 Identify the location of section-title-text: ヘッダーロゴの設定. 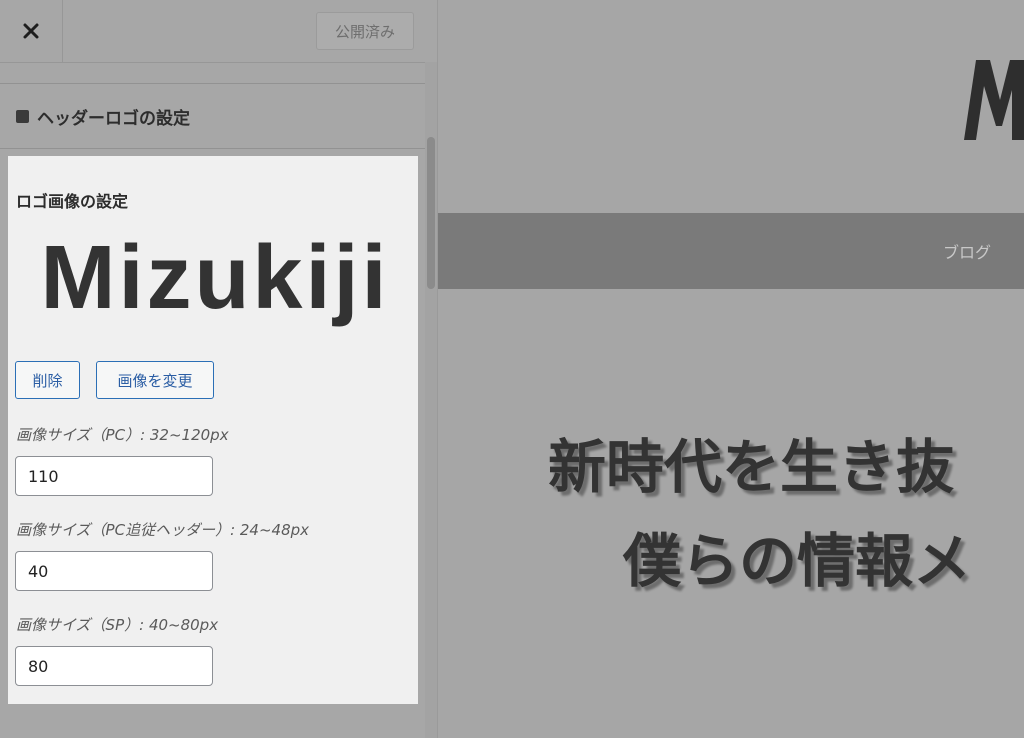
(113, 118).